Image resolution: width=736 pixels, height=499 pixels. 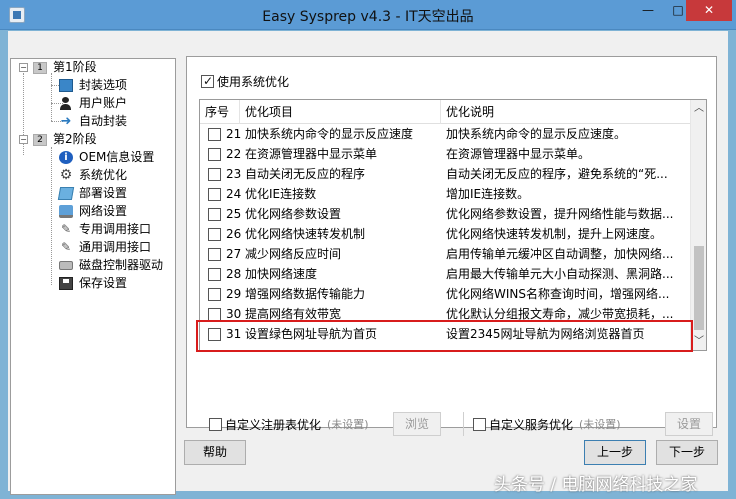 What do you see at coordinates (111, 265) in the screenshot?
I see `tree-item-disk-driver: 磁盘控制器驱动` at bounding box center [111, 265].